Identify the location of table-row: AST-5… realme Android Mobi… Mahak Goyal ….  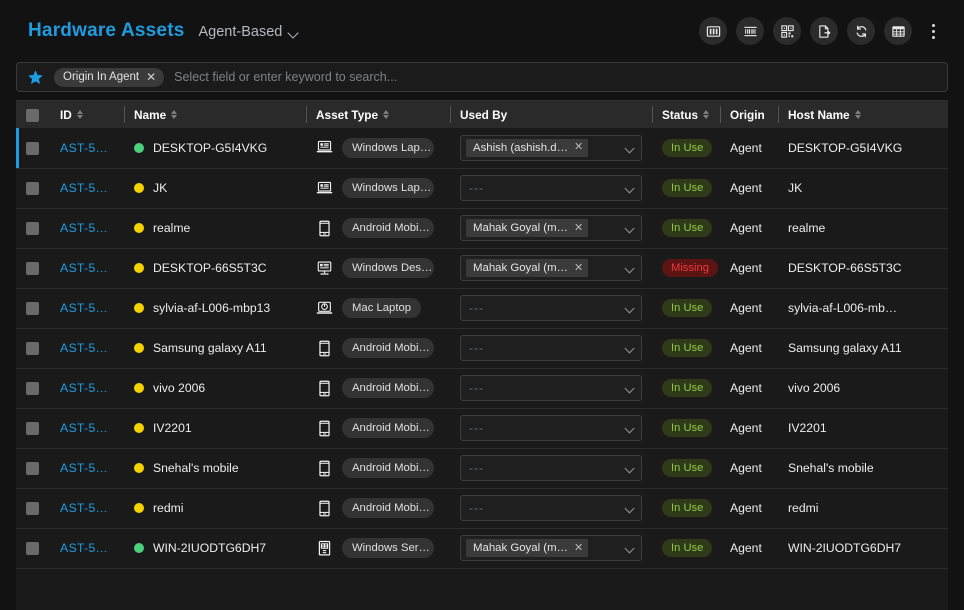
(482, 228).